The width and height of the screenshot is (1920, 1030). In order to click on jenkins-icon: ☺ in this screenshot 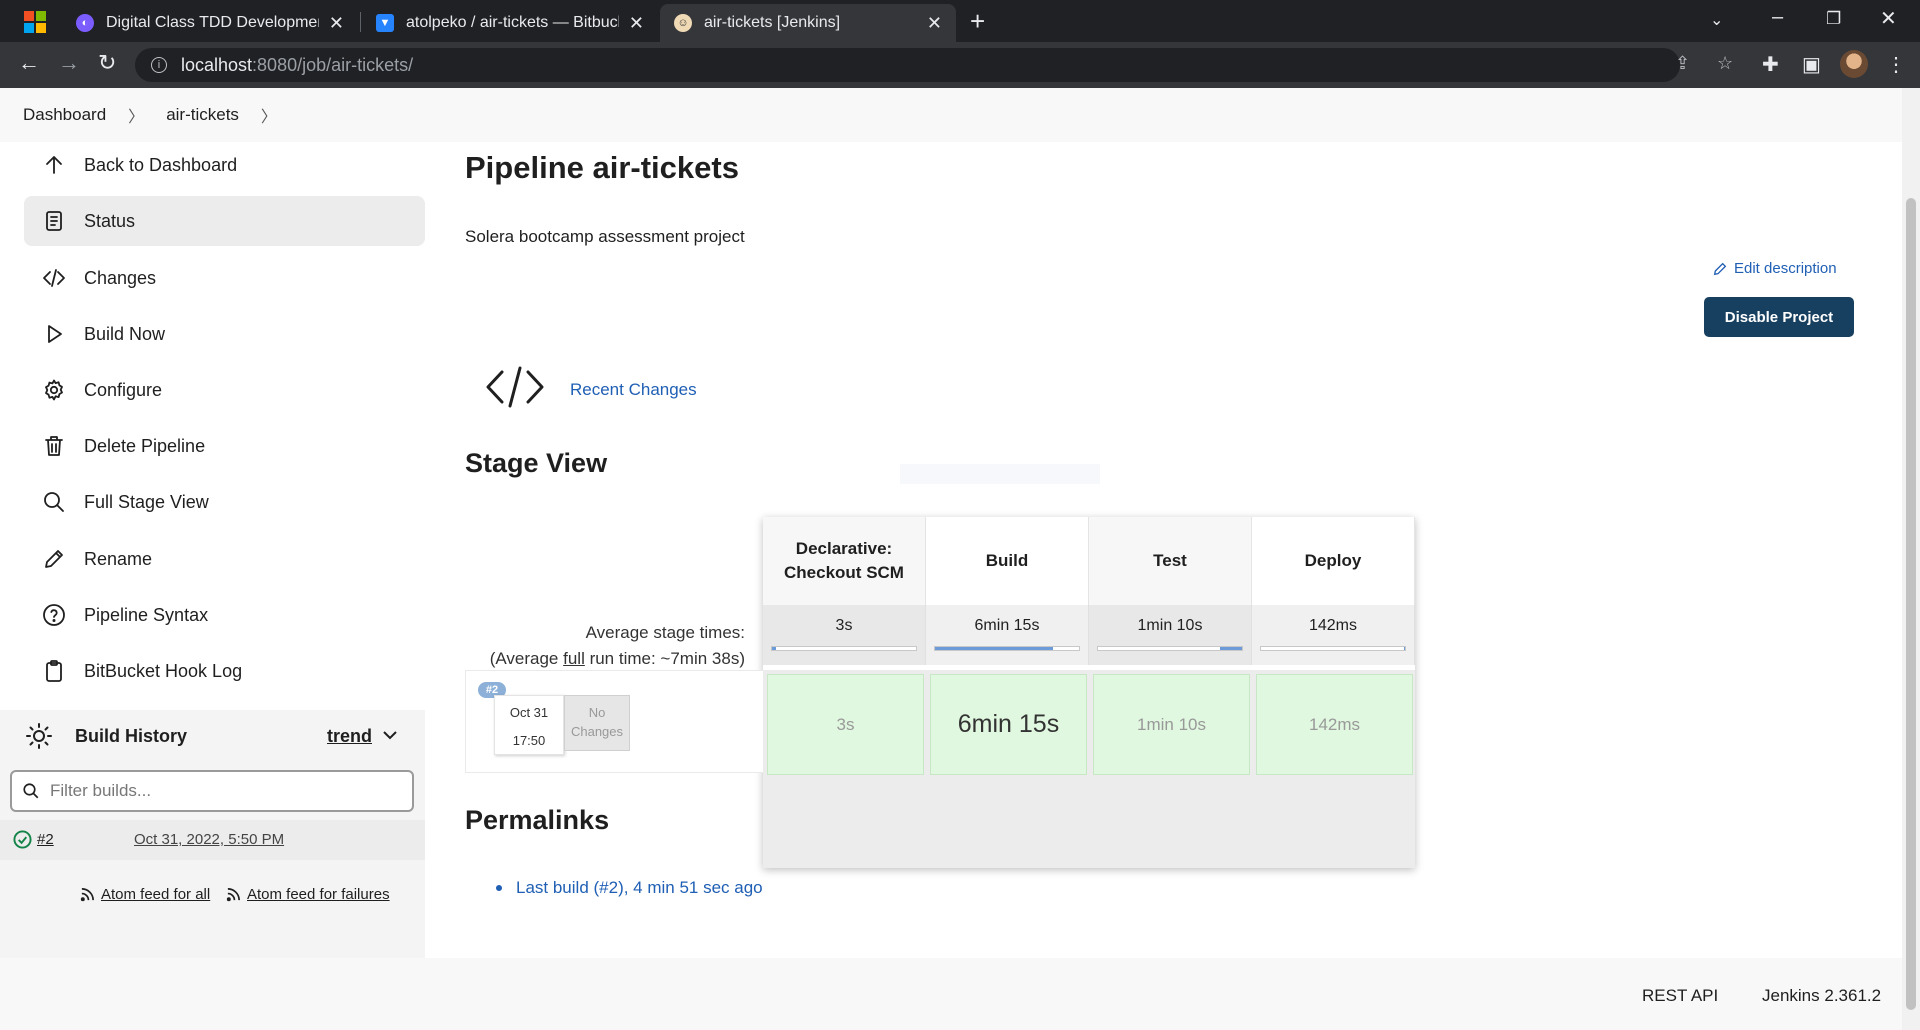, I will do `click(683, 23)`.